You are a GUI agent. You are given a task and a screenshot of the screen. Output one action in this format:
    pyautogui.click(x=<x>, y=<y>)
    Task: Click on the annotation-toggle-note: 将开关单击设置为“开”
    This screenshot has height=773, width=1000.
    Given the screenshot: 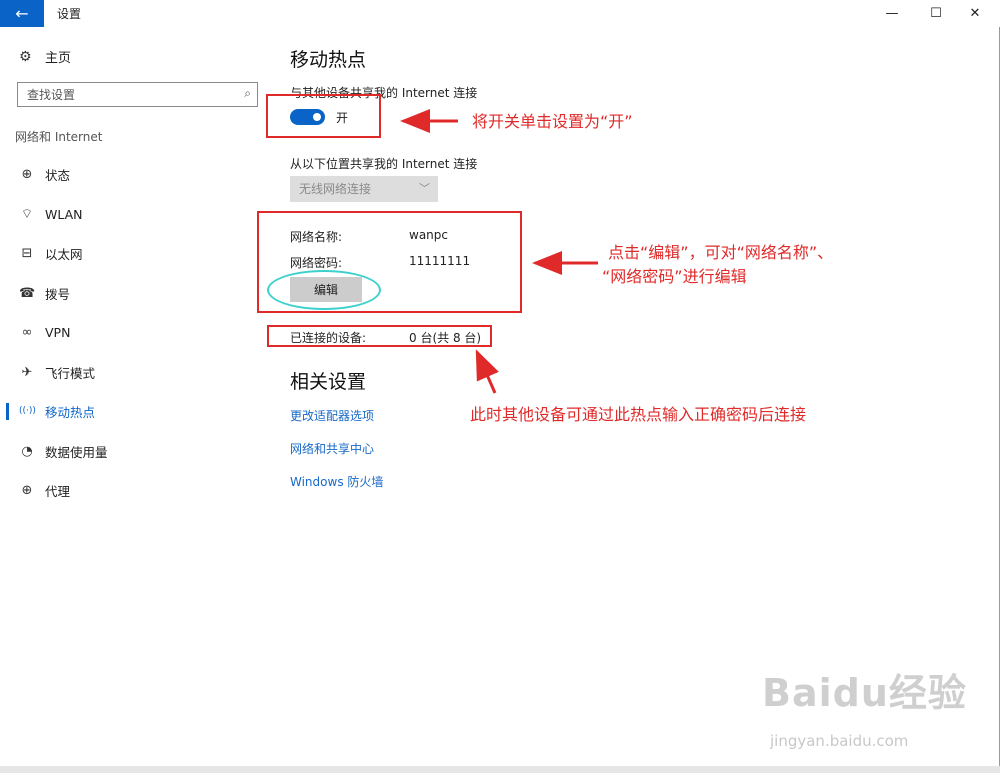 What is the action you would take?
    pyautogui.click(x=552, y=121)
    